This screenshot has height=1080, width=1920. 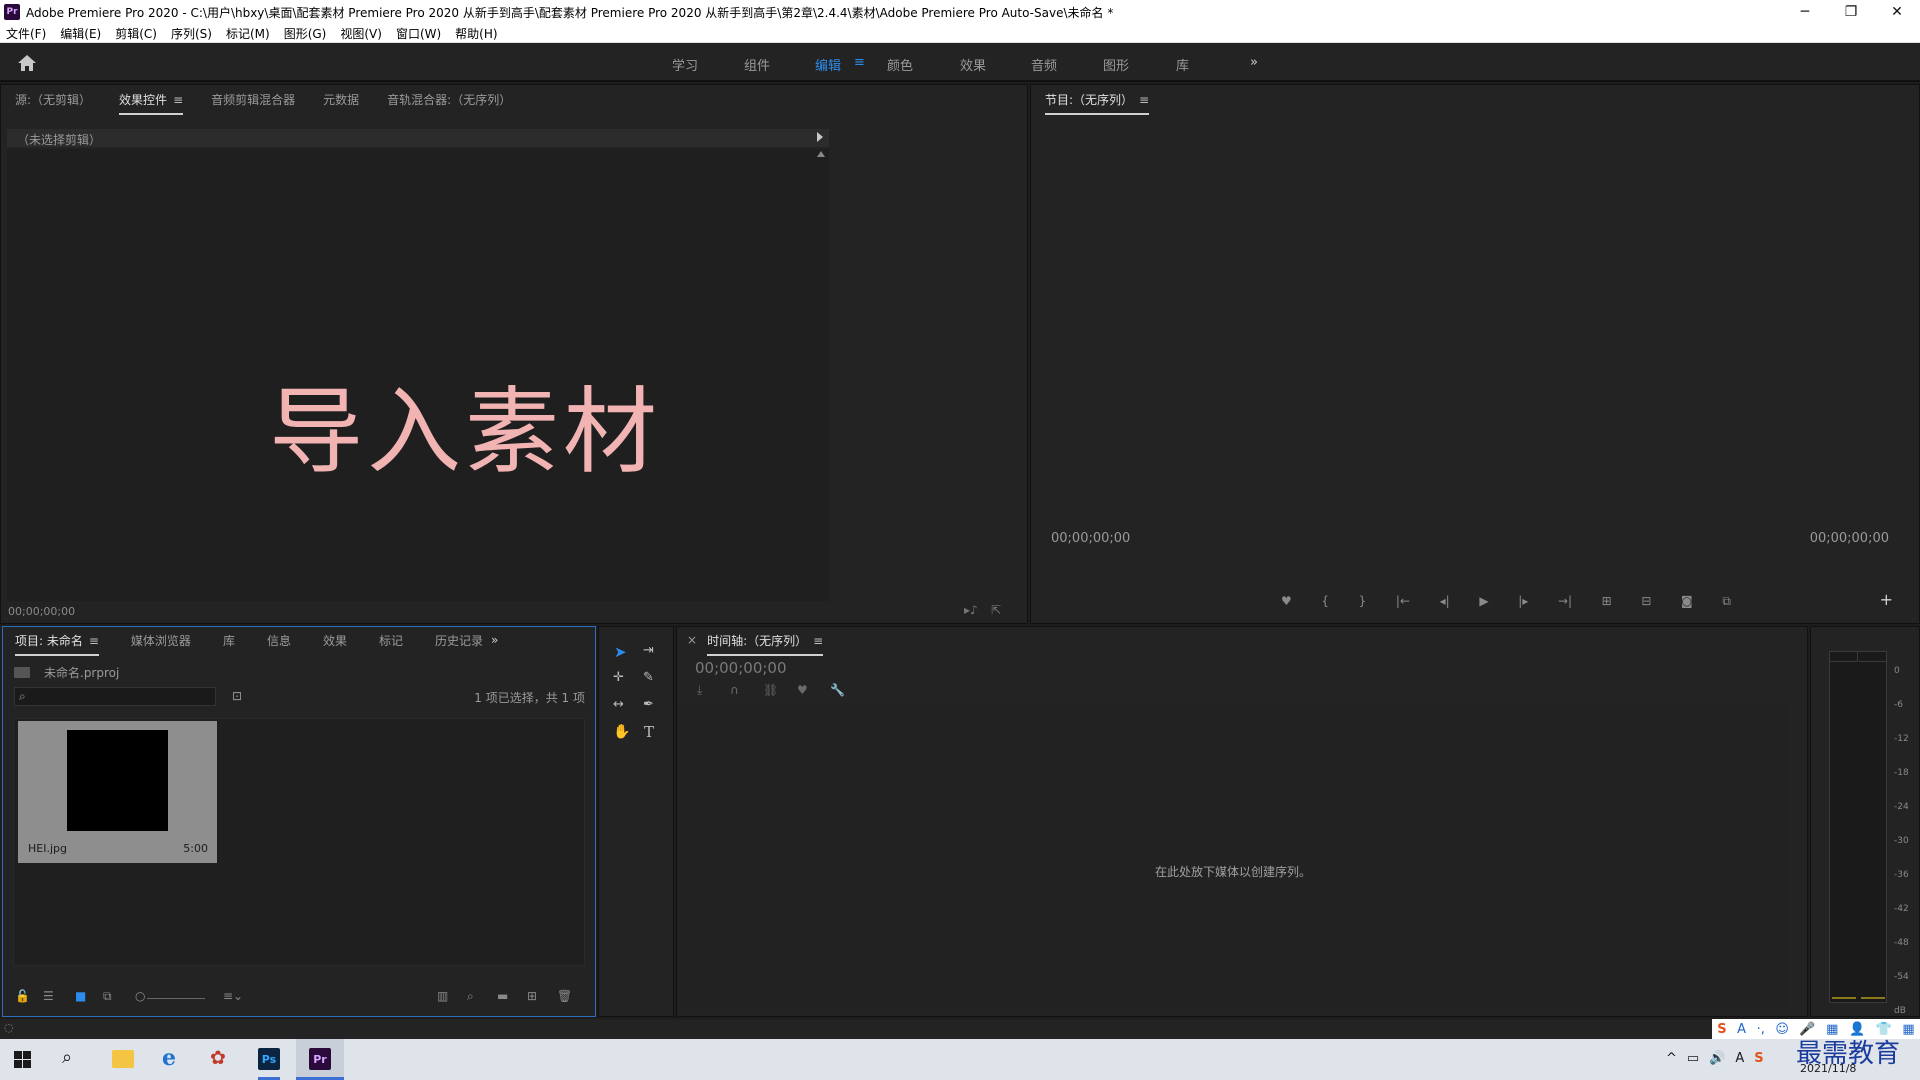 What do you see at coordinates (191, 33) in the screenshot?
I see `menu-sequence: 序列(S)` at bounding box center [191, 33].